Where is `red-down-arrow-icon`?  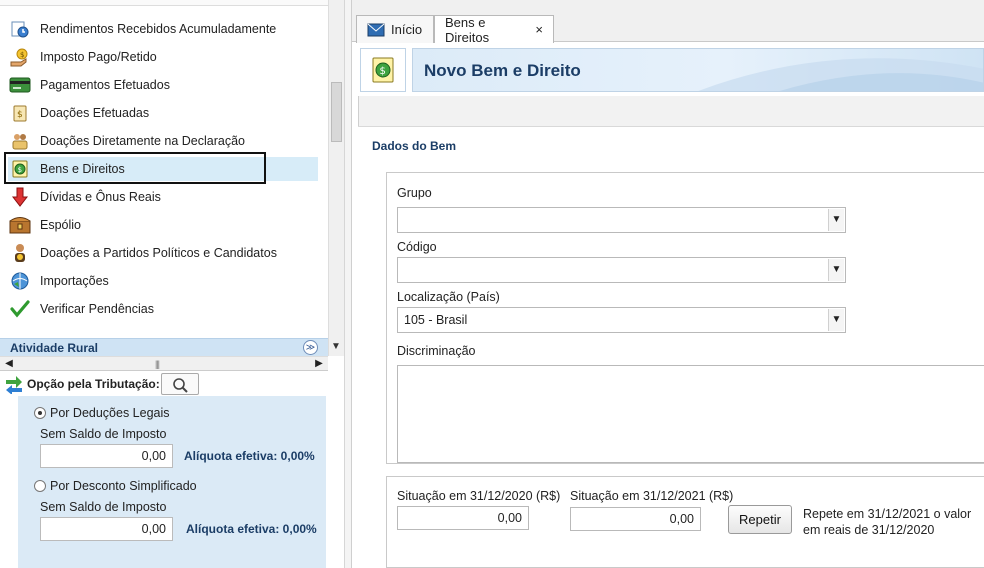
red-down-arrow-icon is located at coordinates (20, 197).